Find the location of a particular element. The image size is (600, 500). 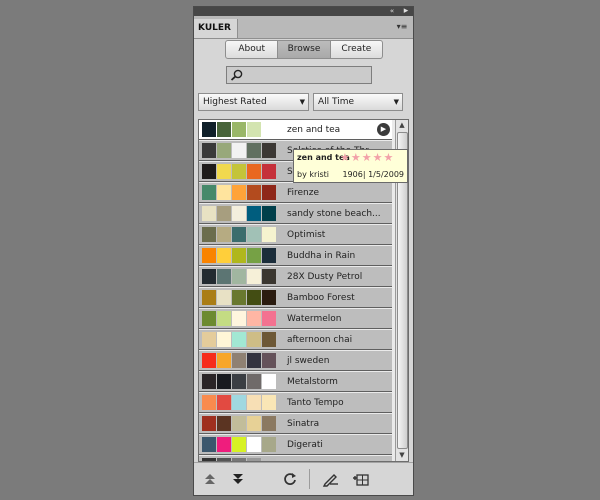

create-button: Create is located at coordinates (356, 49).